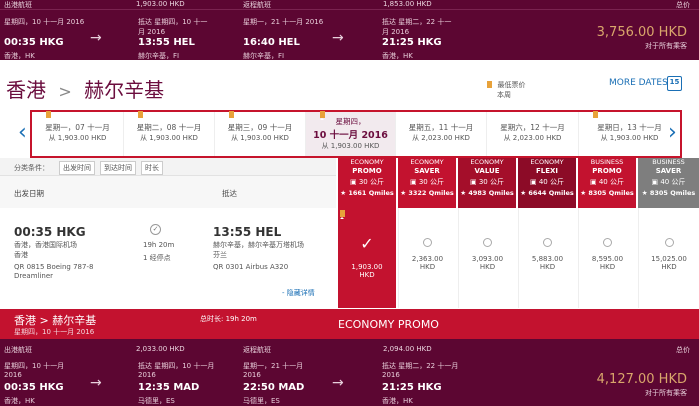 The width and height of the screenshot is (699, 406). I want to click on seg1-arr-date: 抵达 星期四，10 十一月 2016, so click(173, 27).